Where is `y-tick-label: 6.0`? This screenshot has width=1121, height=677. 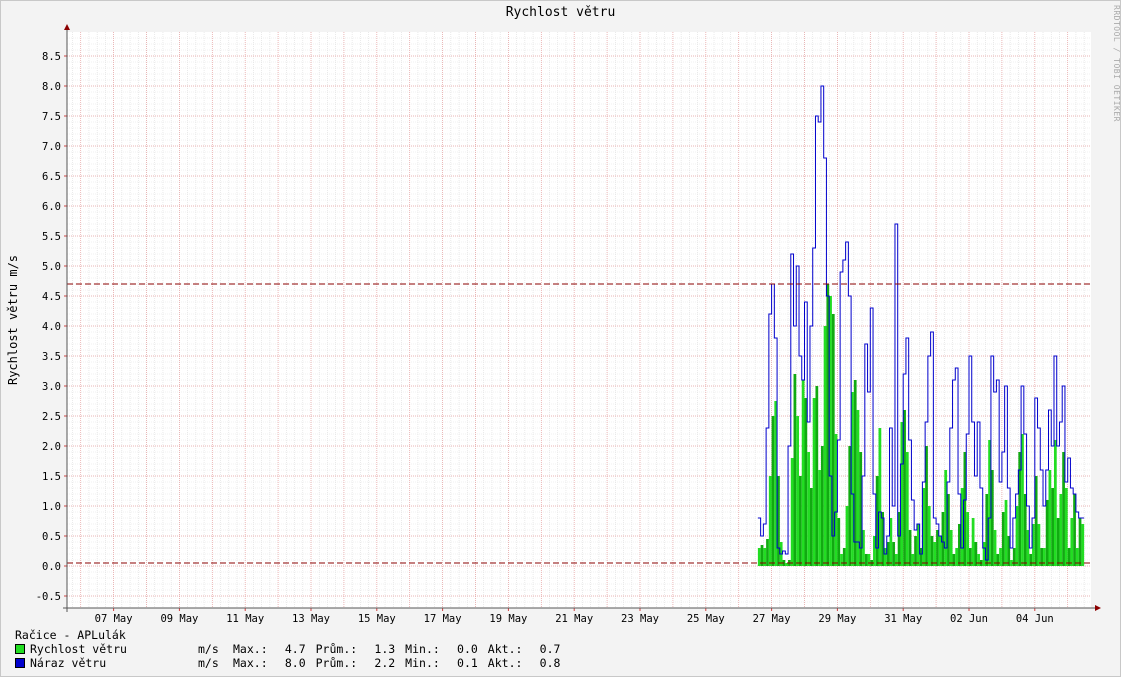 y-tick-label: 6.0 is located at coordinates (51, 207).